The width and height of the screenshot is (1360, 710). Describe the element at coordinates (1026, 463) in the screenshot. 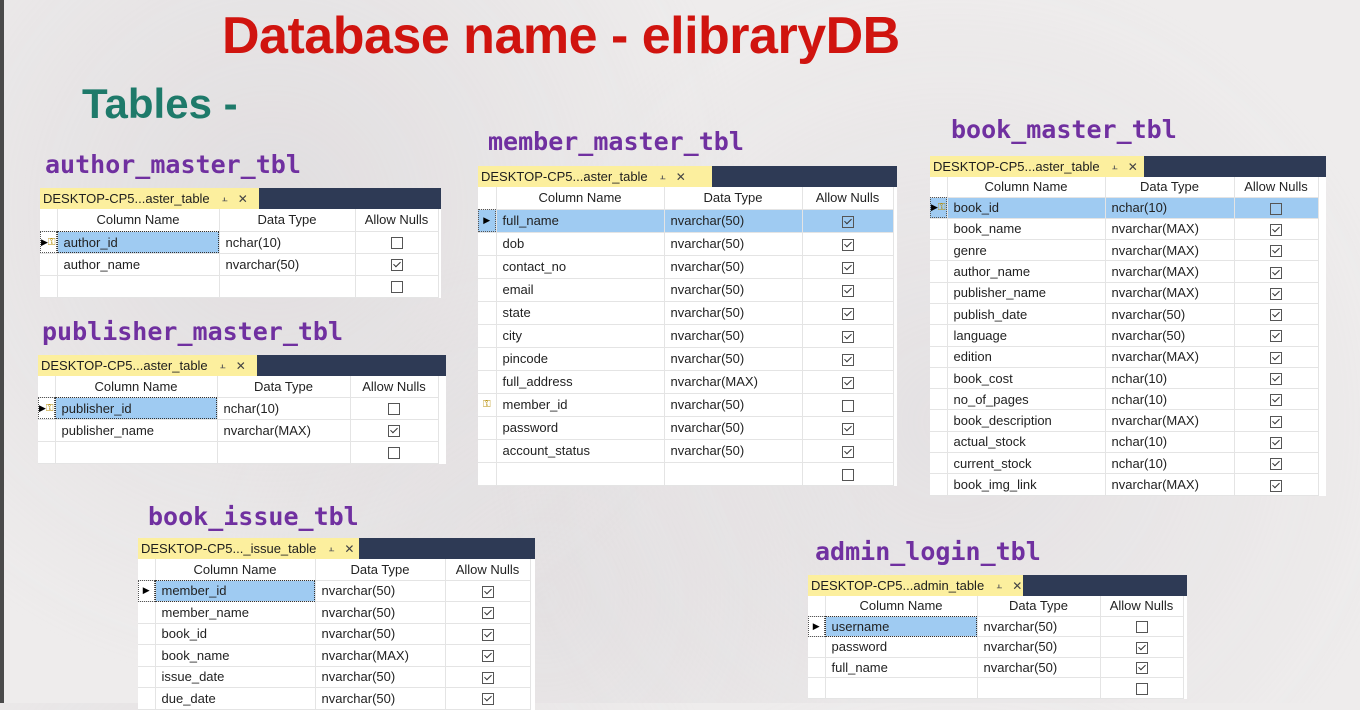

I see `column-name-cell: current_stock` at that location.